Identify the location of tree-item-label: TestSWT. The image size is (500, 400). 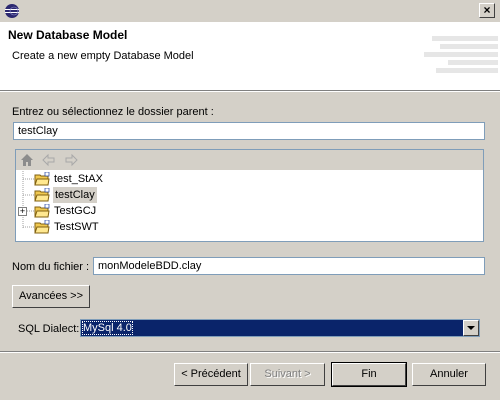
(76, 227).